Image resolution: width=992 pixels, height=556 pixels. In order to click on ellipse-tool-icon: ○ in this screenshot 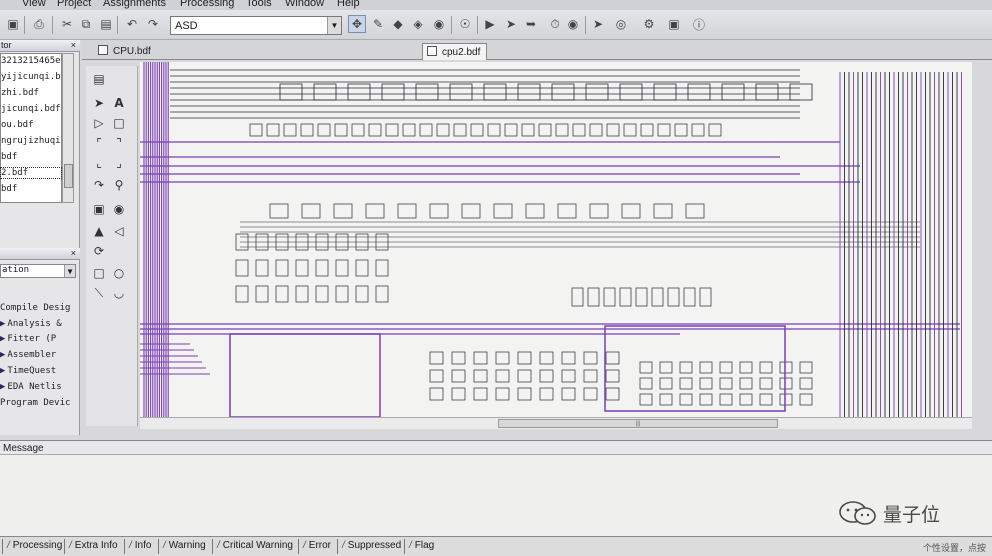, I will do `click(119, 273)`.